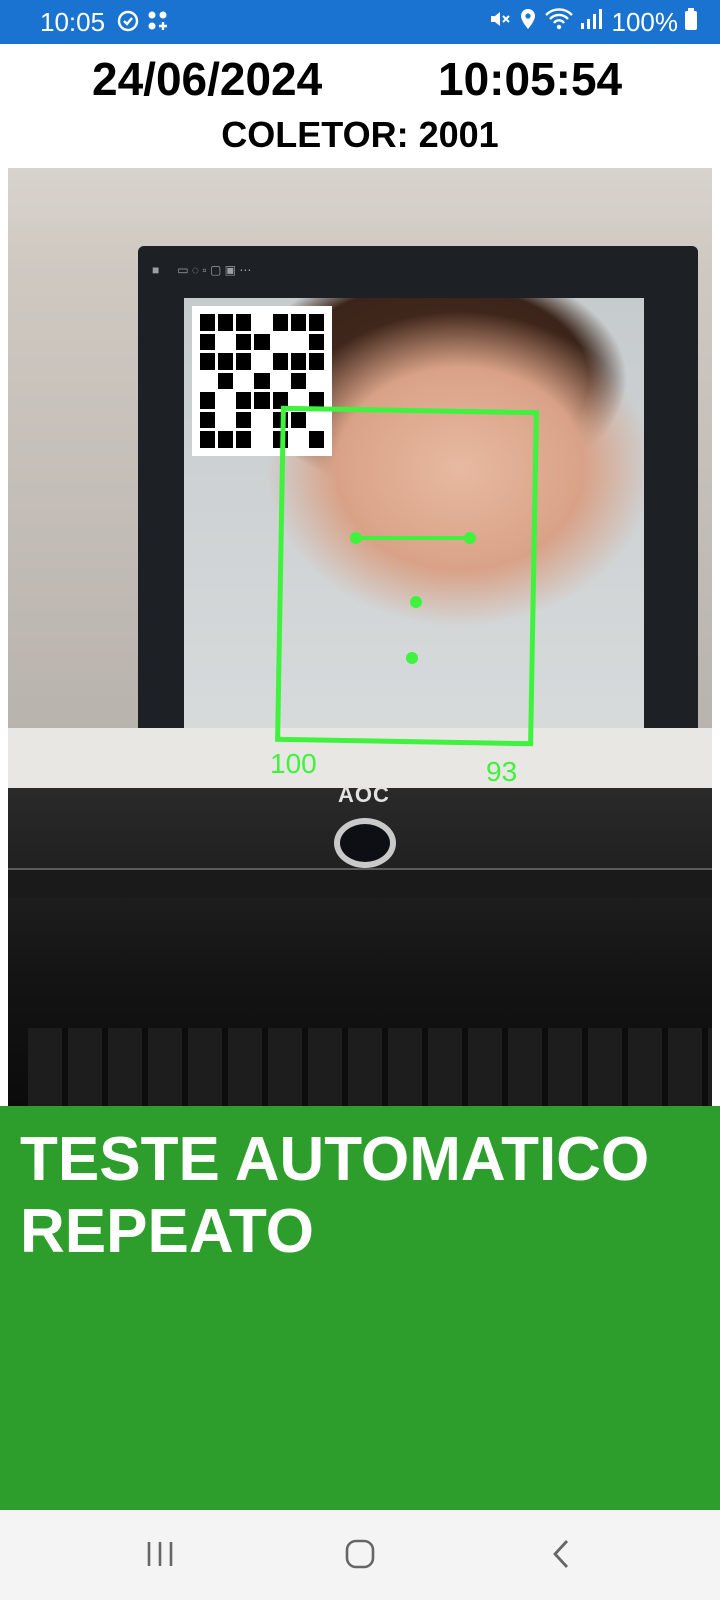  What do you see at coordinates (167, 1231) in the screenshot?
I see `result-name-line-2: REPEATO` at bounding box center [167, 1231].